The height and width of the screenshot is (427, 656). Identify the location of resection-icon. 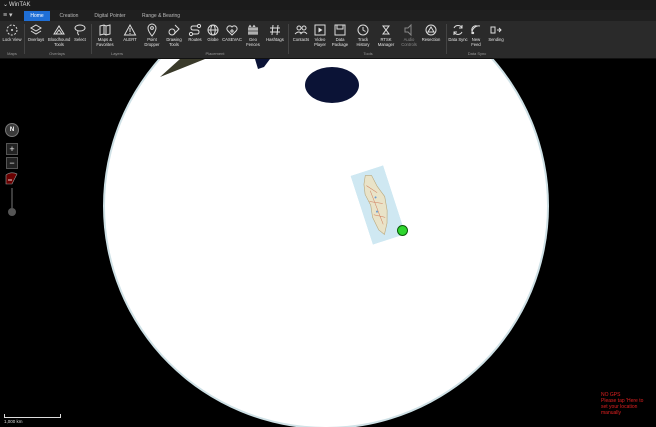
(431, 30).